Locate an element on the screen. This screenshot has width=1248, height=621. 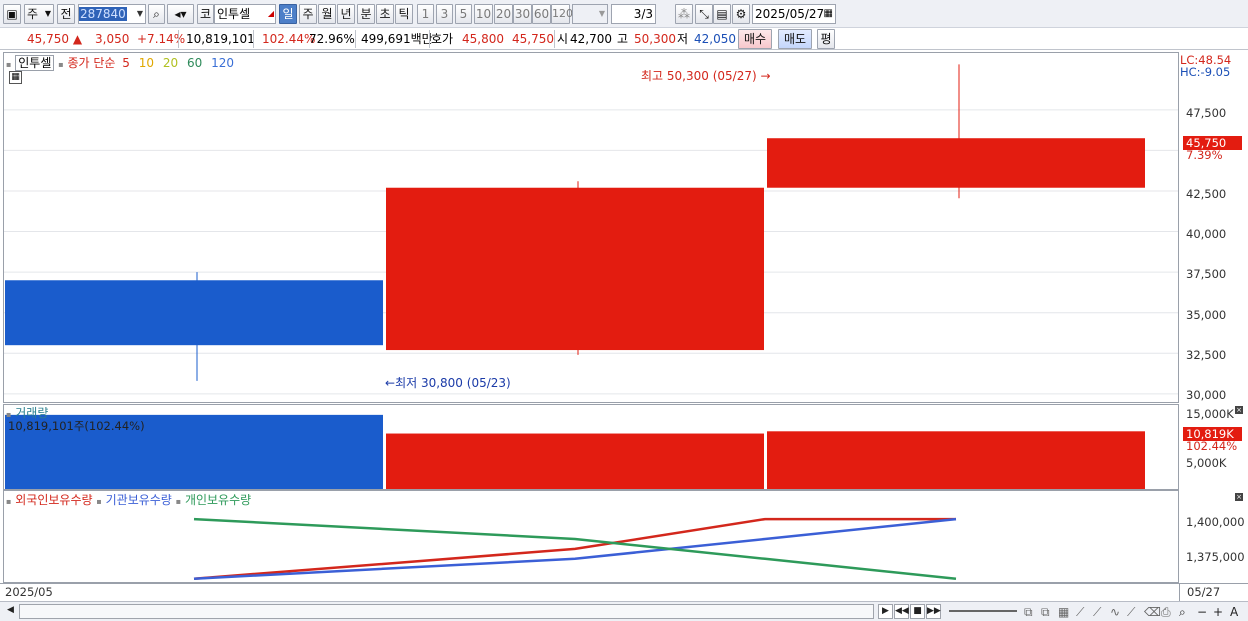
sell-button: 매도 is located at coordinates (795, 39).